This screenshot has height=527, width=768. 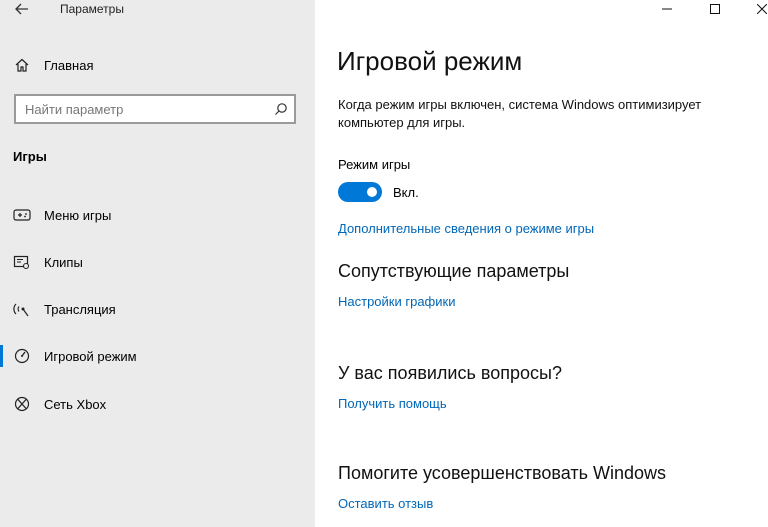 What do you see at coordinates (21, 262) in the screenshot?
I see `clips-icon` at bounding box center [21, 262].